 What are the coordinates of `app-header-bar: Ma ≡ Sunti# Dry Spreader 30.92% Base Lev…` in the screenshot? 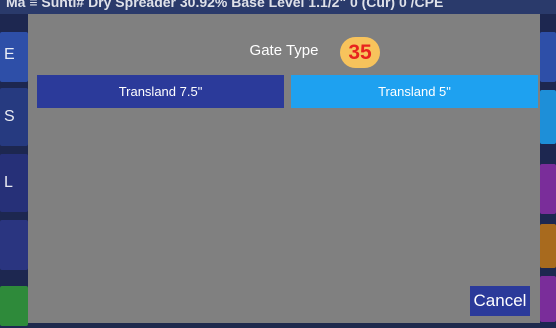 It's located at (278, 7).